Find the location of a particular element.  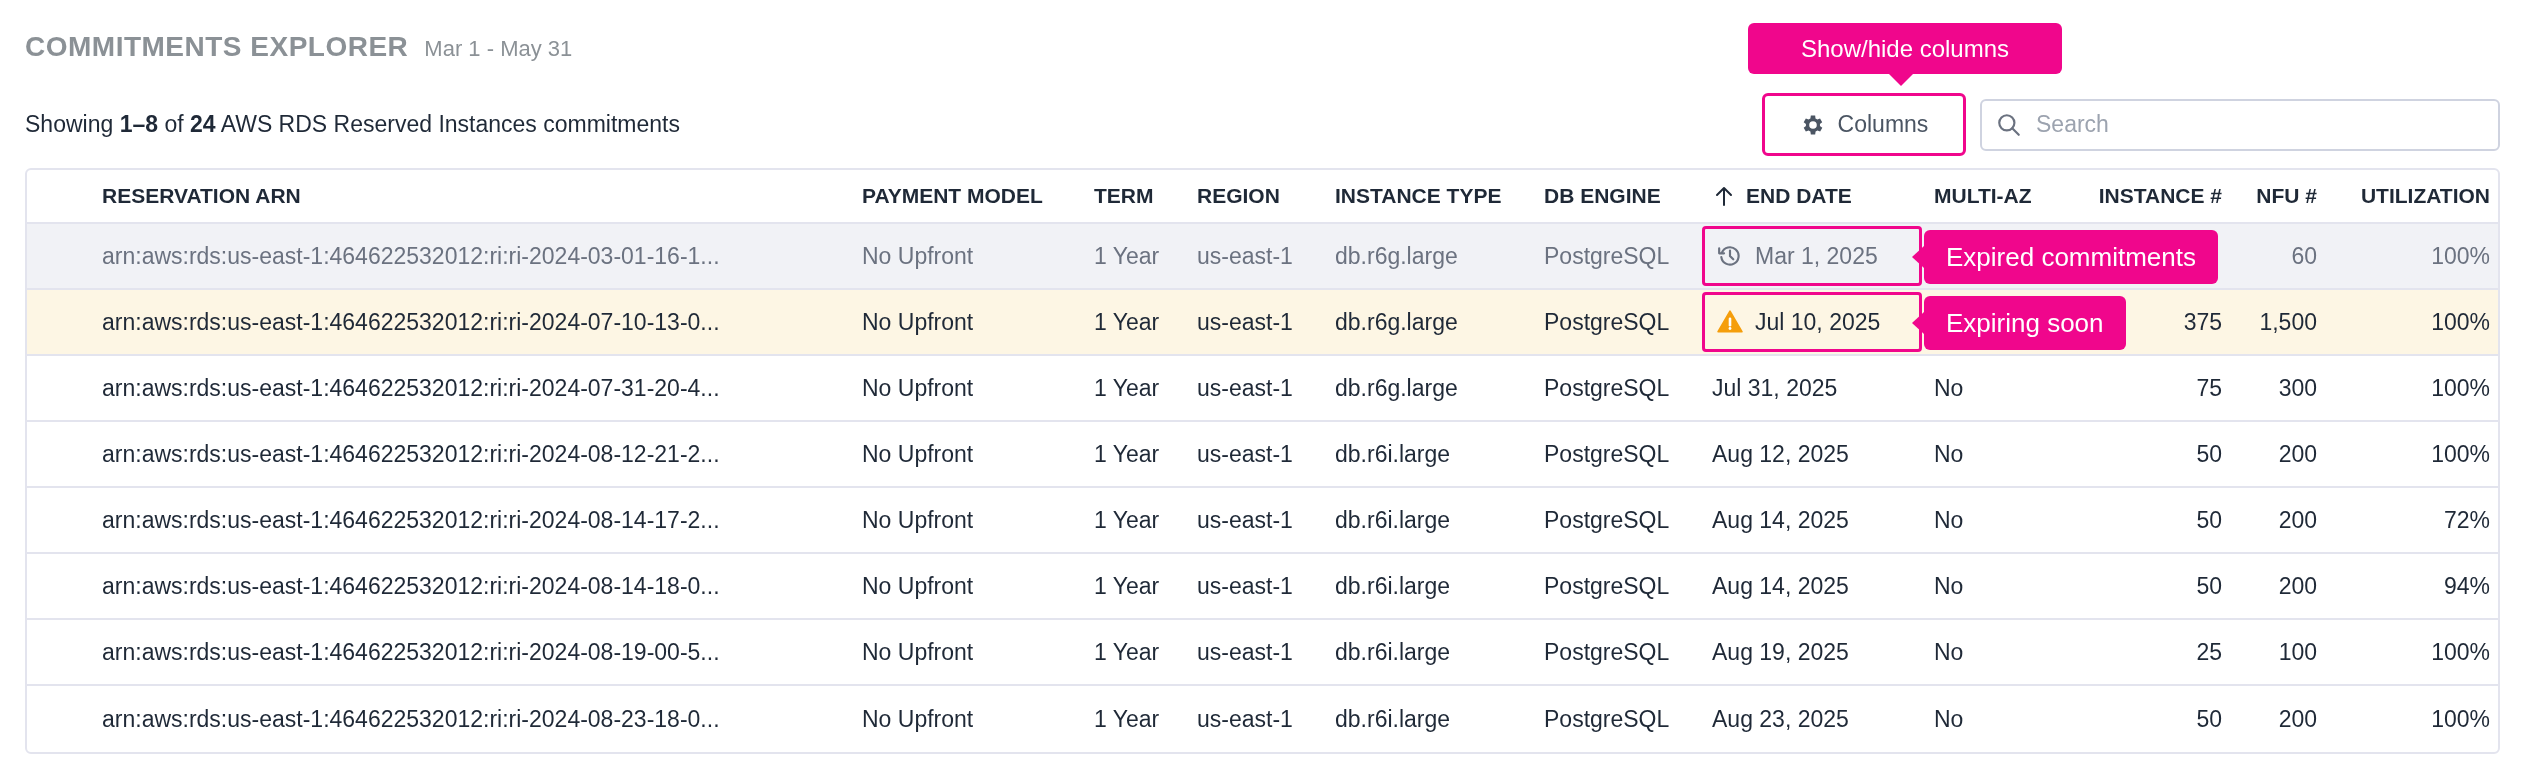

search-icon is located at coordinates (2009, 124).